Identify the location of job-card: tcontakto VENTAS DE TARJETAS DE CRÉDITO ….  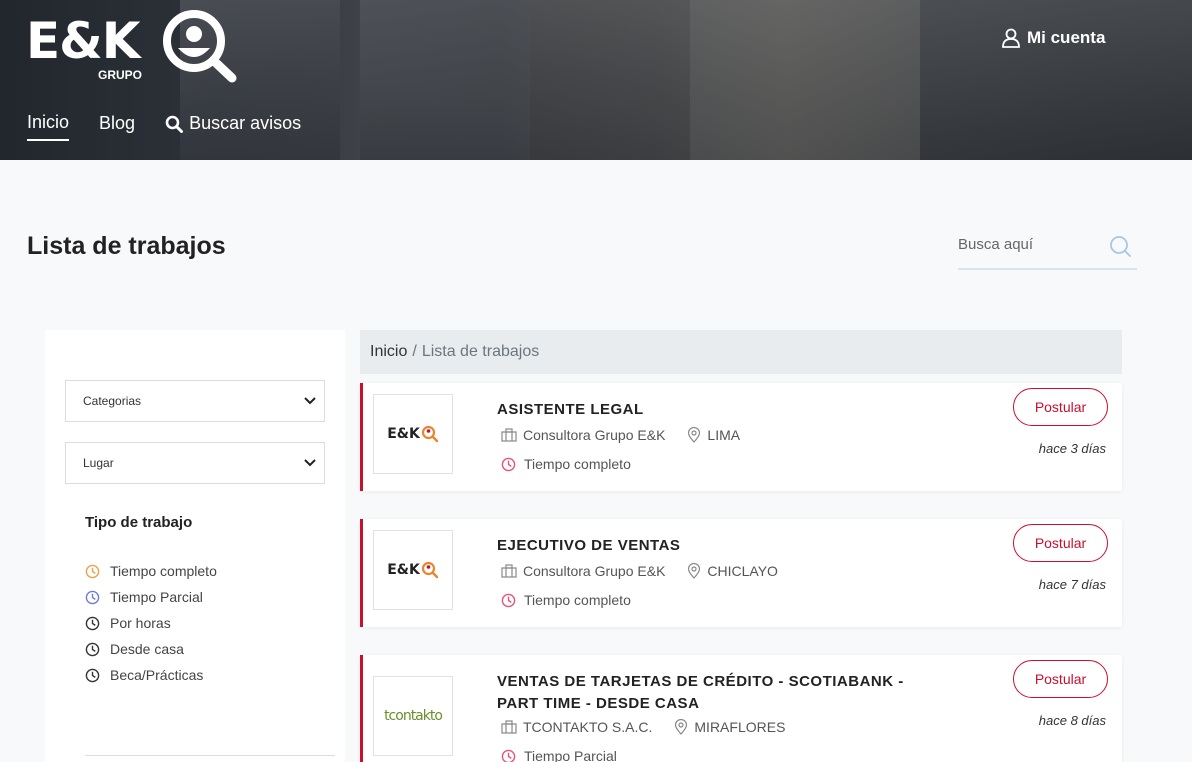
(741, 708).